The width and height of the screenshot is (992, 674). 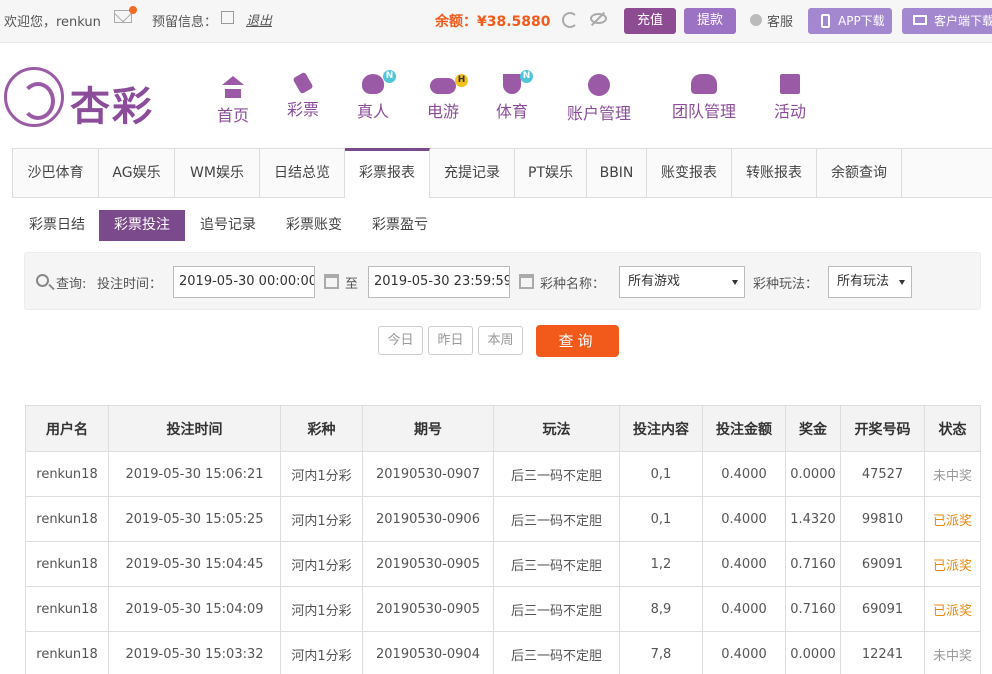 What do you see at coordinates (259, 19) in the screenshot?
I see `logout-link: 退出` at bounding box center [259, 19].